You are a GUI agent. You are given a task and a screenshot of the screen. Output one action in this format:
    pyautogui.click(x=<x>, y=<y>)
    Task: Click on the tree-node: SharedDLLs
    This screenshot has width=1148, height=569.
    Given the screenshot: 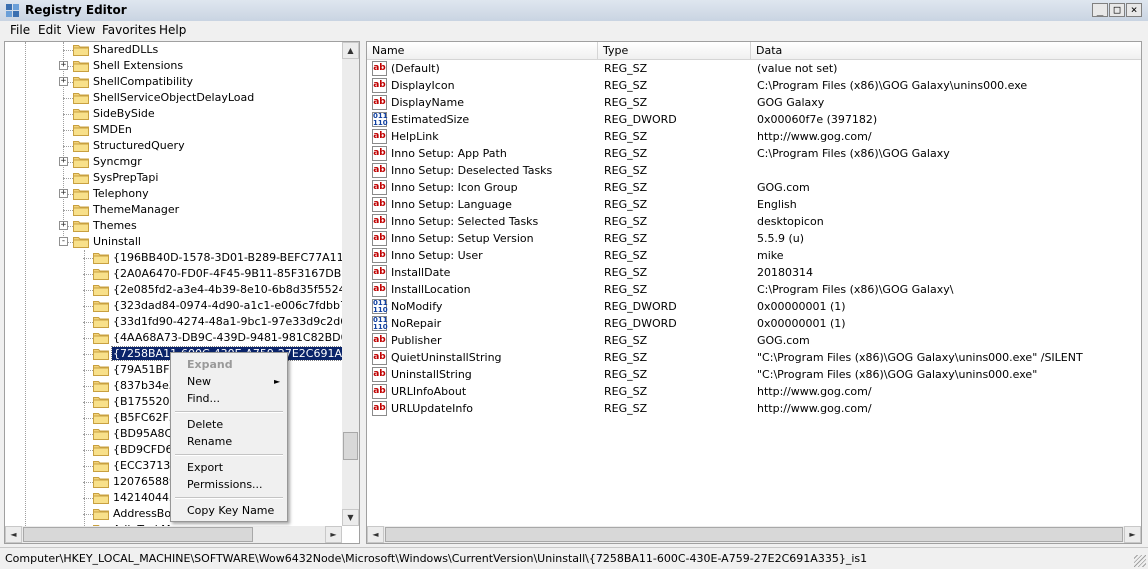 What is the action you would take?
    pyautogui.click(x=204, y=50)
    